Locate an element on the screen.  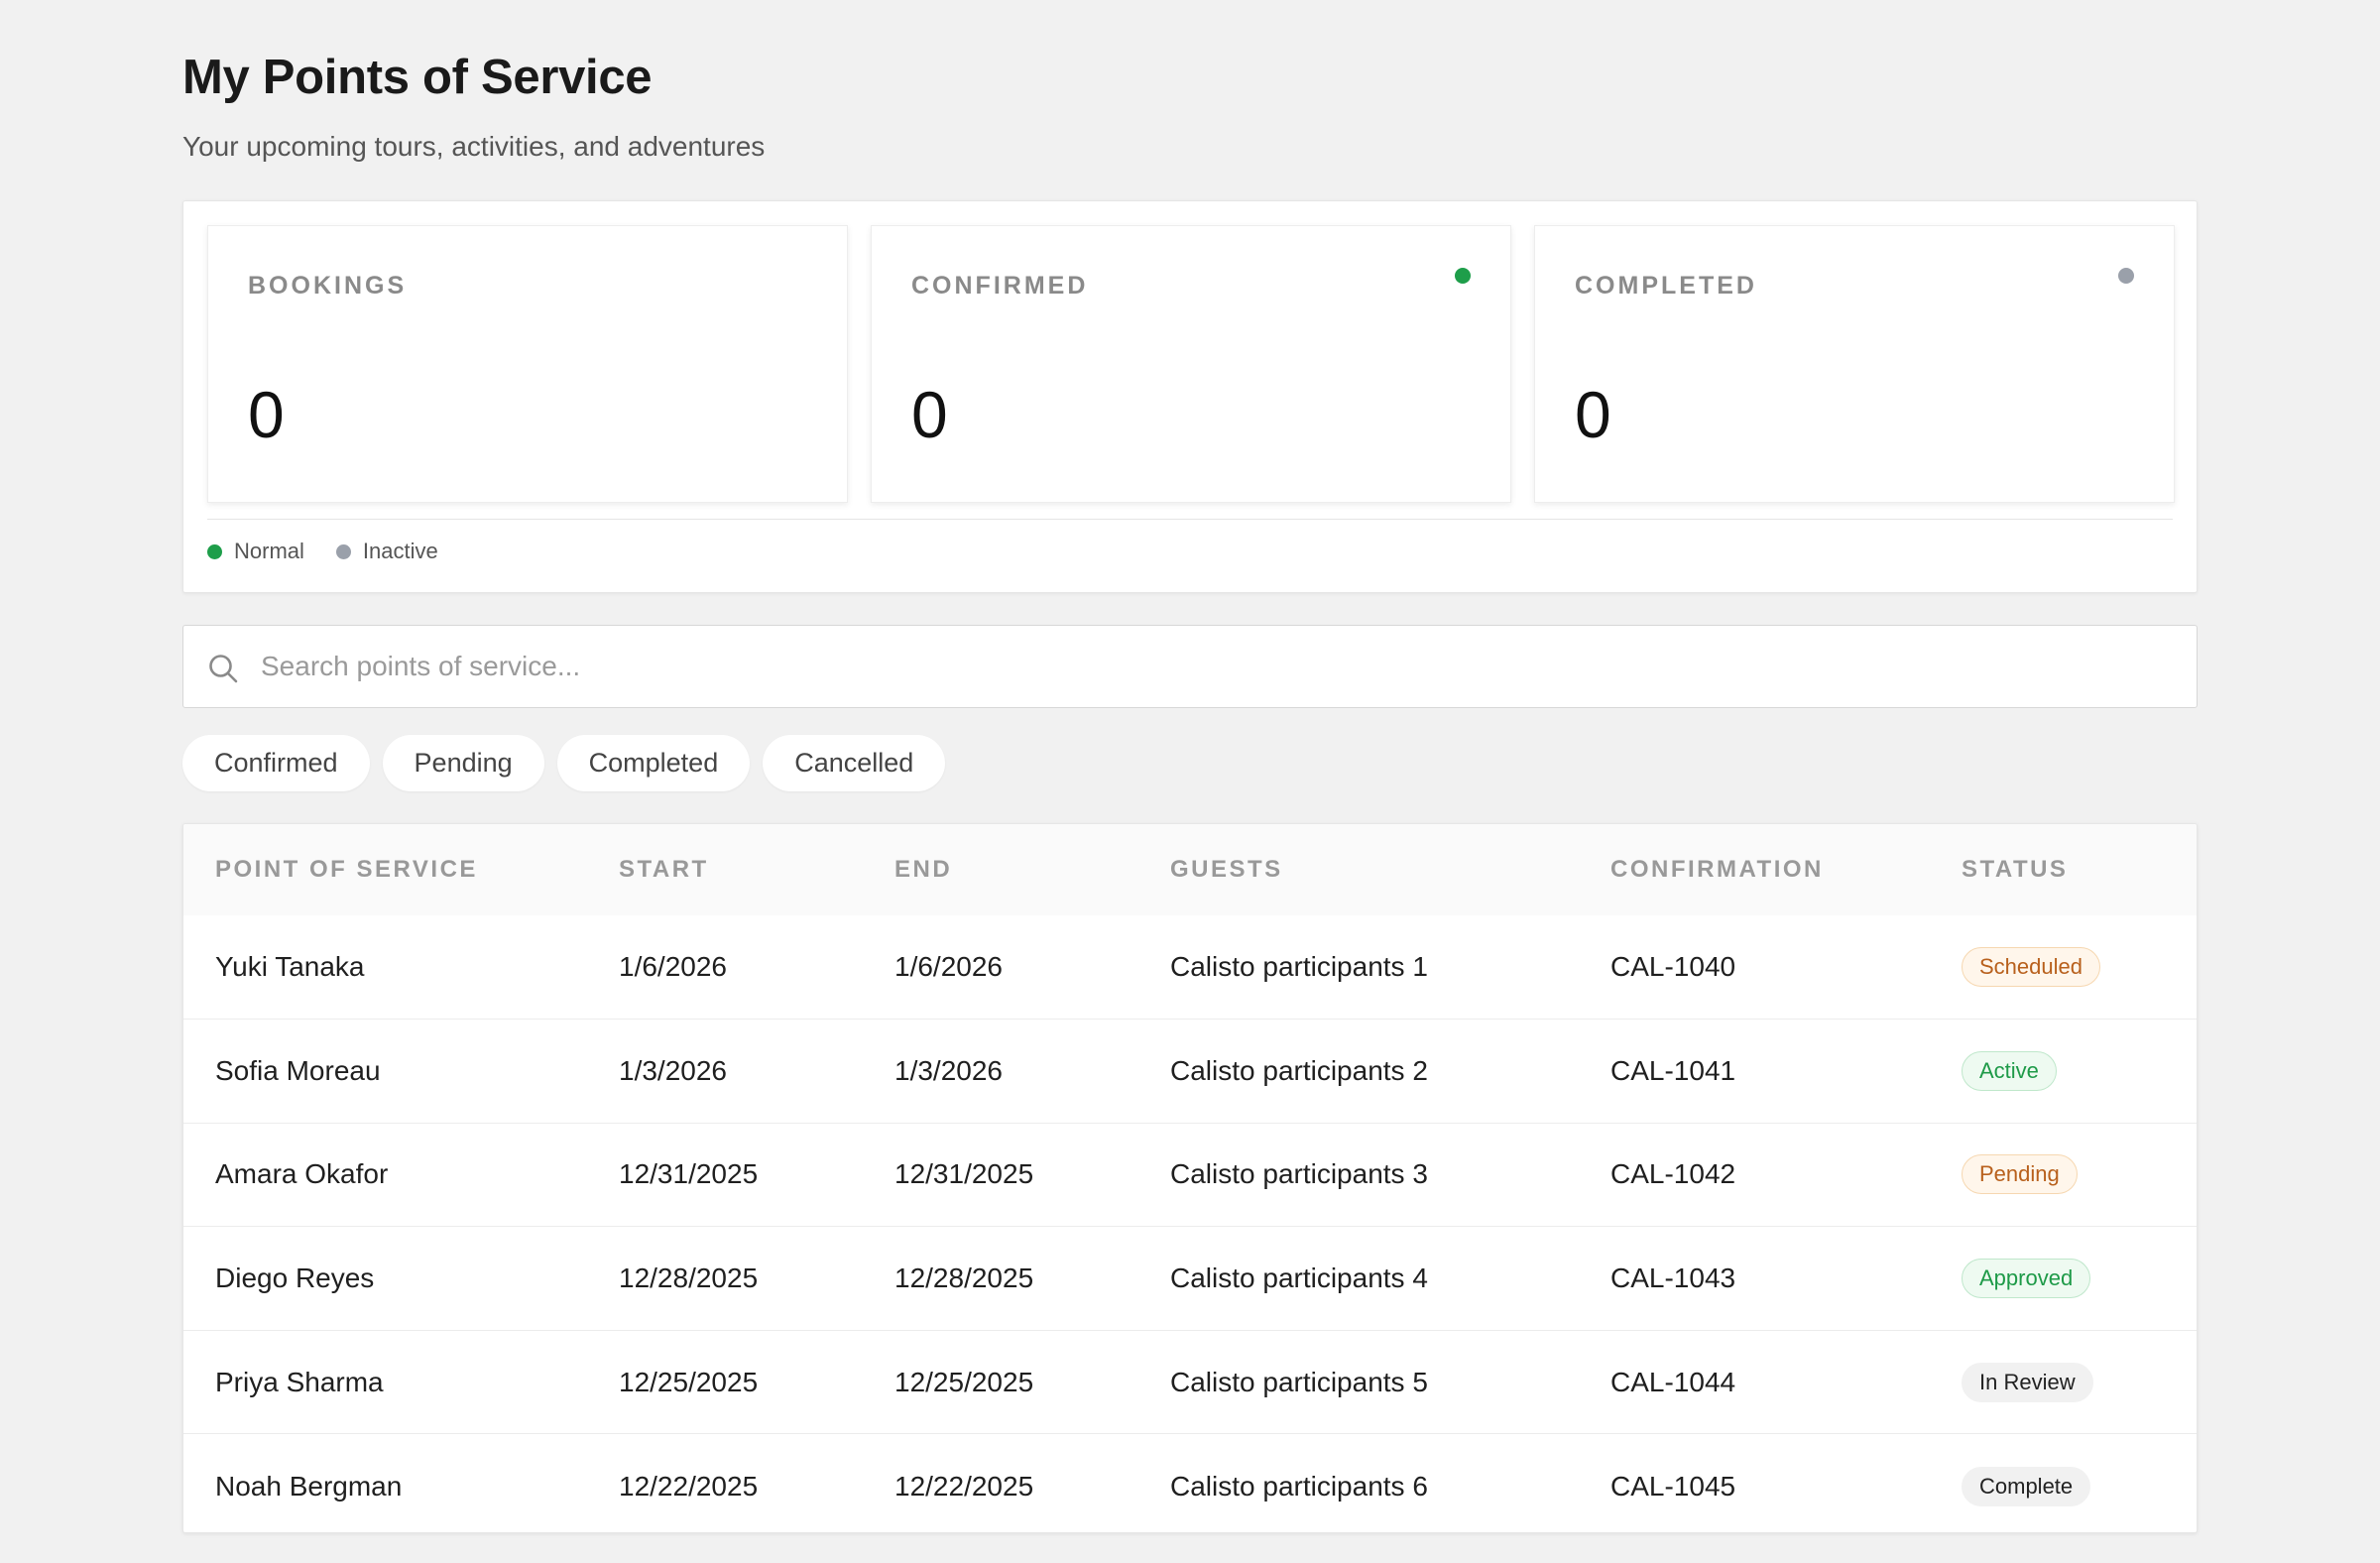
cell-guests: Calisto participants 5 is located at coordinates (1299, 1381).